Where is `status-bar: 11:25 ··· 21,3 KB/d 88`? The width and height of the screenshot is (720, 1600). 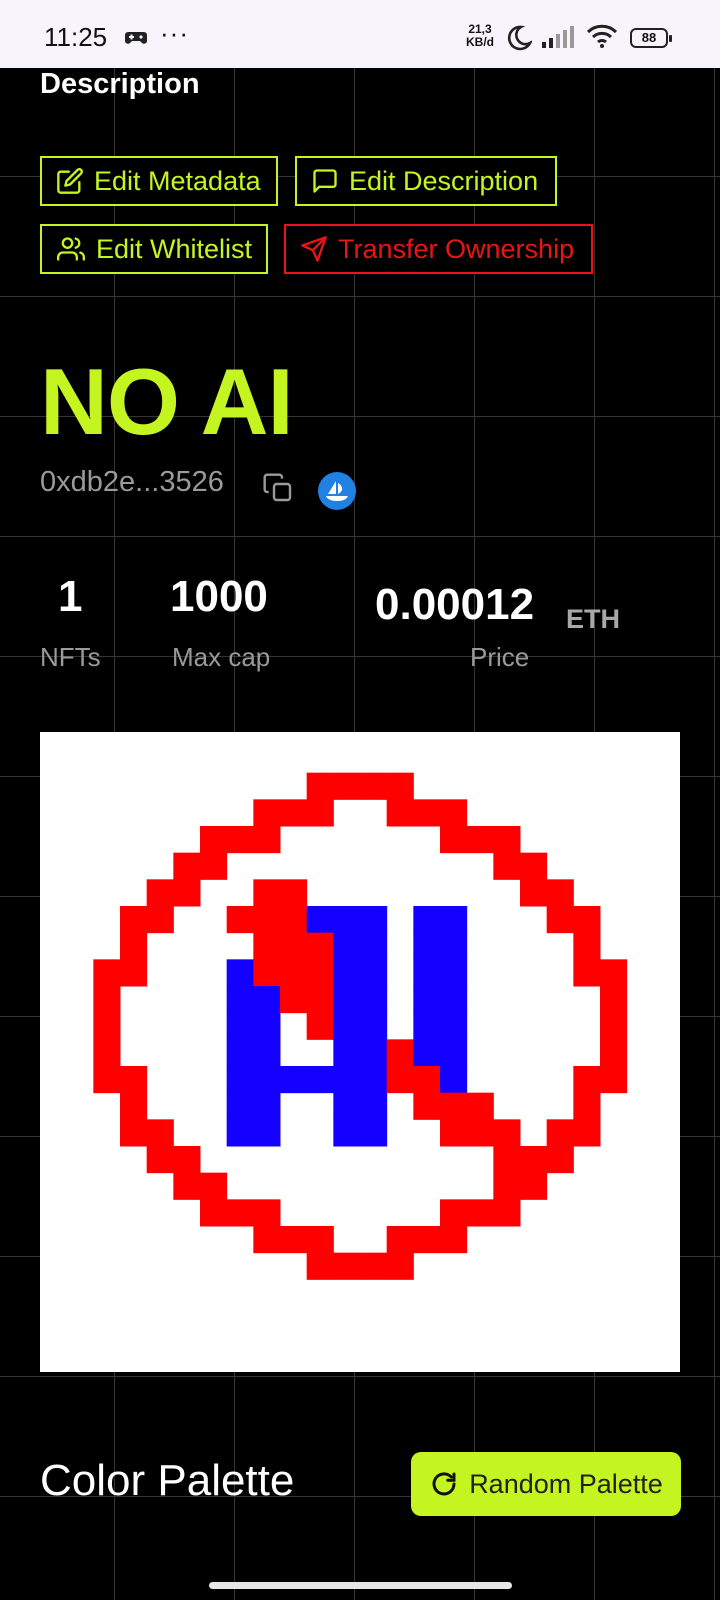 status-bar: 11:25 ··· 21,3 KB/d 88 is located at coordinates (360, 34).